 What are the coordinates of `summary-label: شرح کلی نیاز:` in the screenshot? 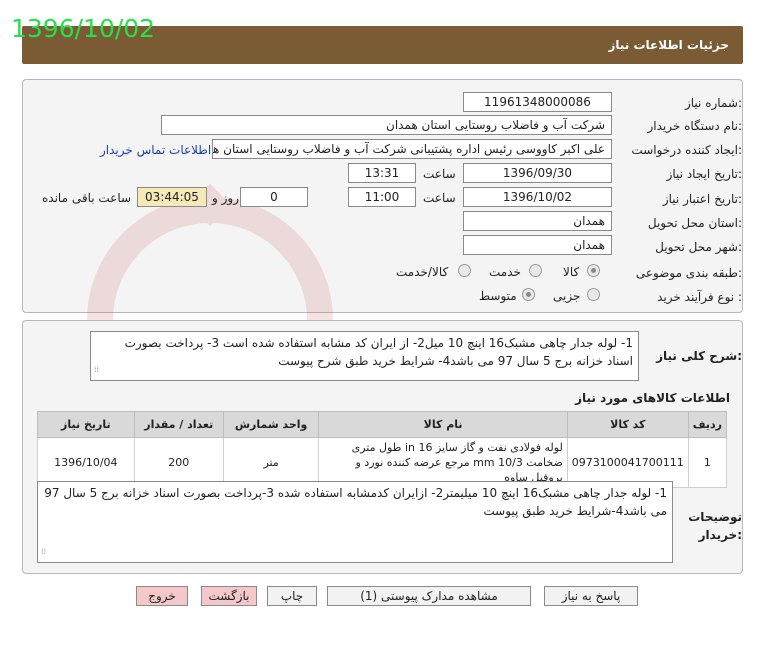 It's located at (699, 356).